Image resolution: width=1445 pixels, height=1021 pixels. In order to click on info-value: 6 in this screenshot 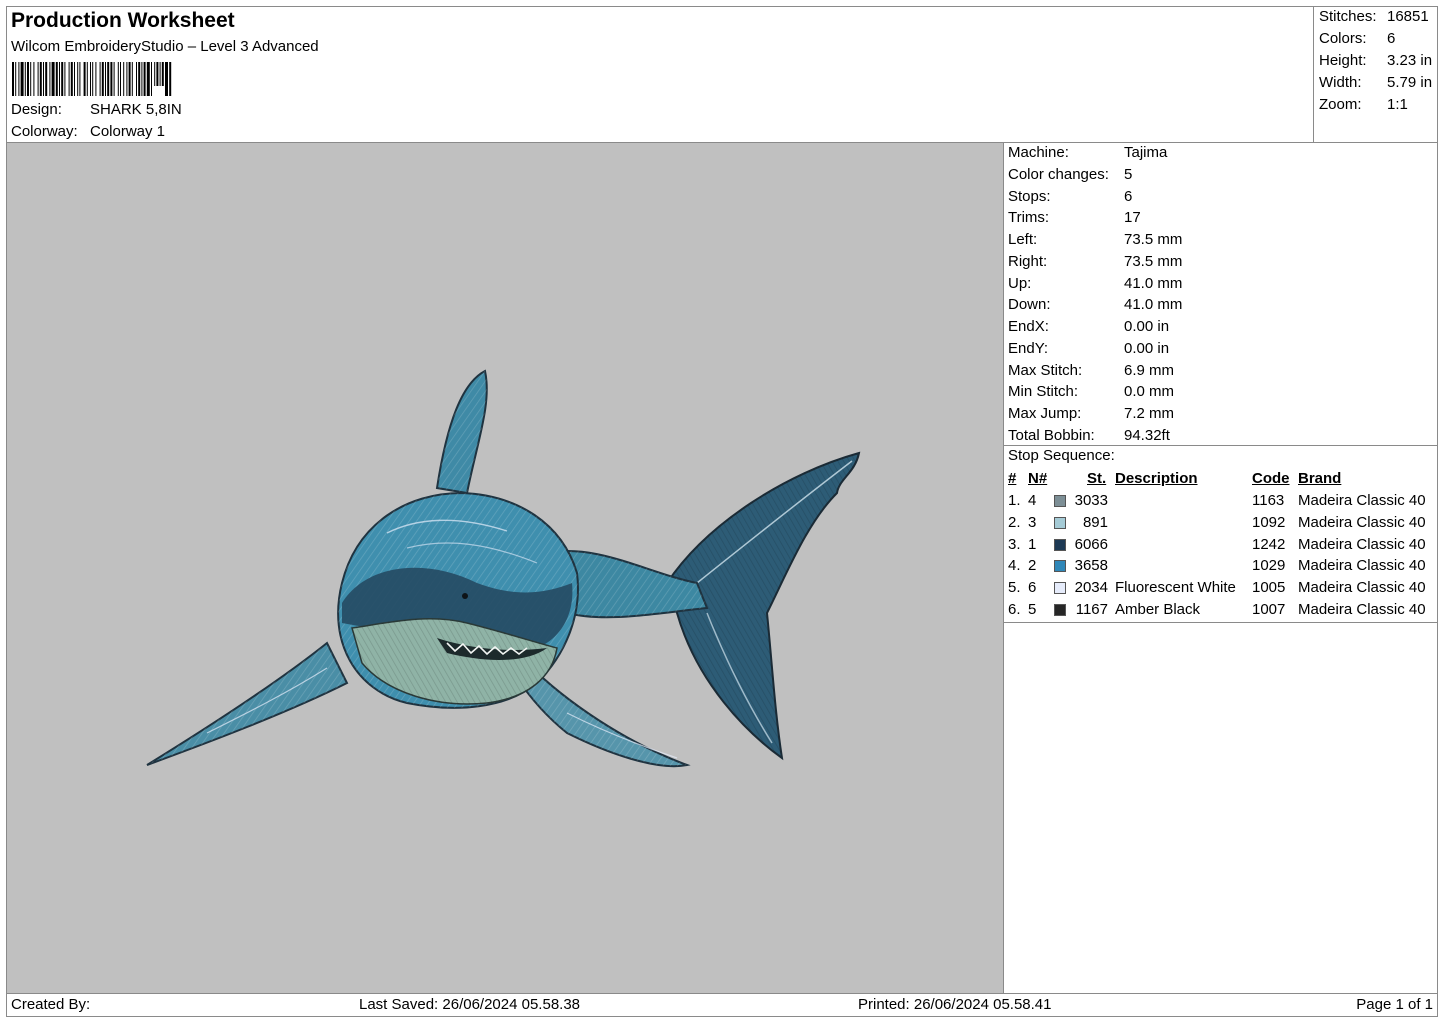, I will do `click(1128, 196)`.